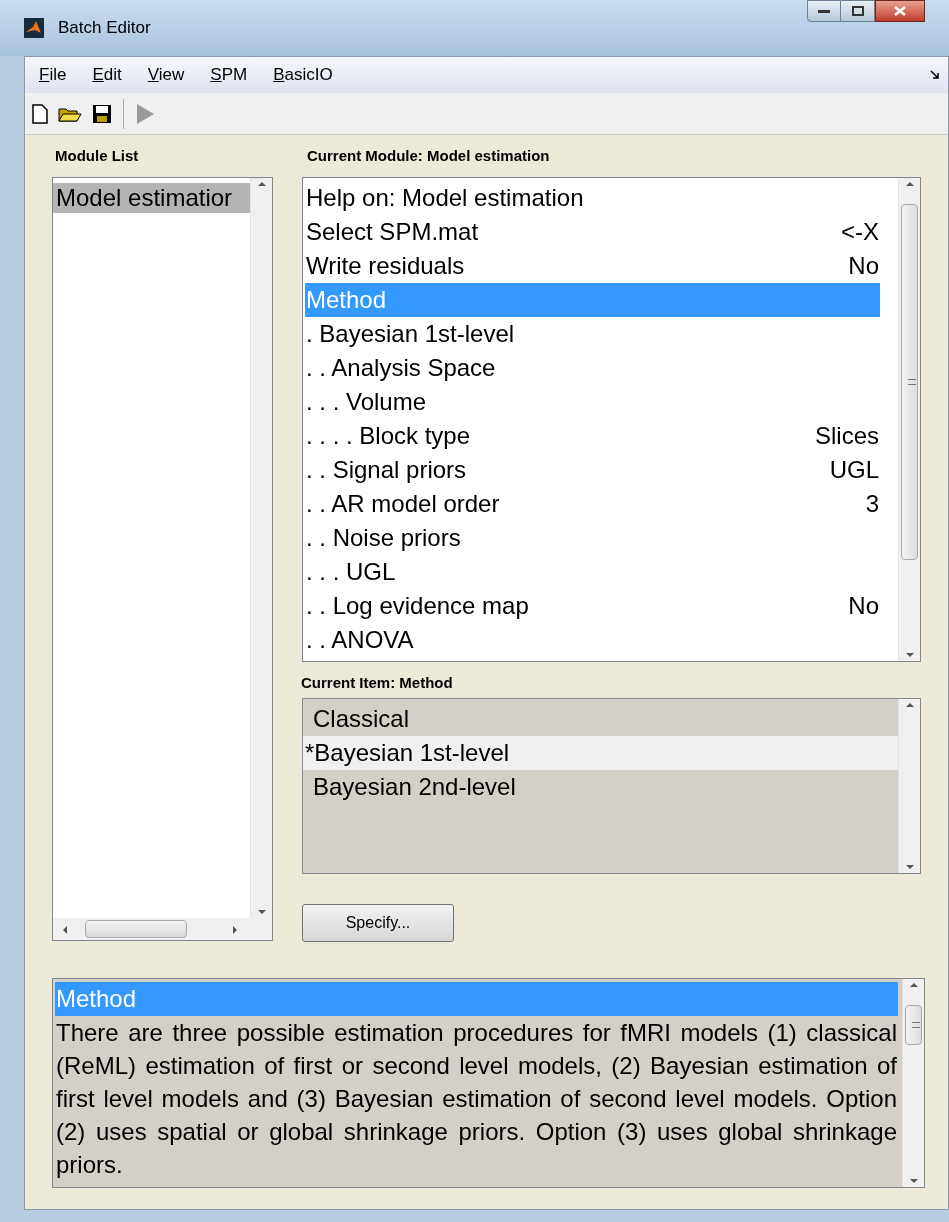  I want to click on row-label: . . Log evidence map, so click(417, 606).